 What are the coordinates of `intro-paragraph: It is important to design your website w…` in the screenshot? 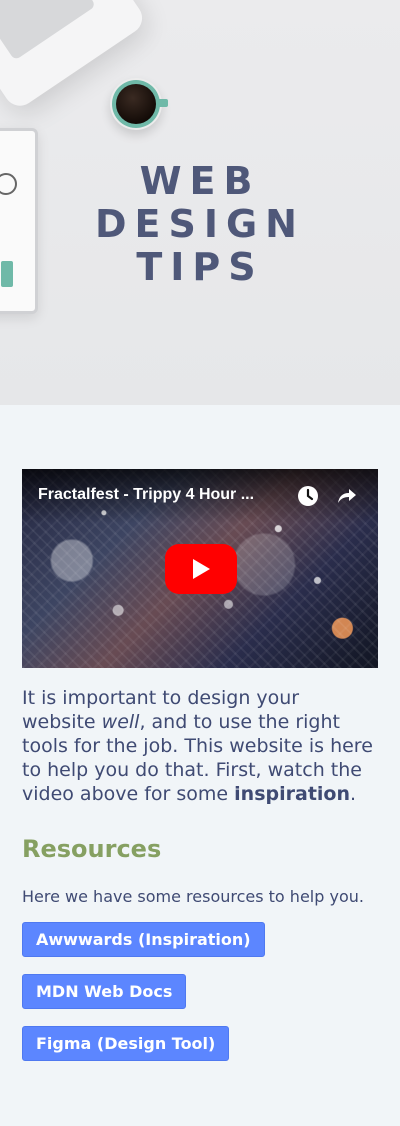 It's located at (200, 746).